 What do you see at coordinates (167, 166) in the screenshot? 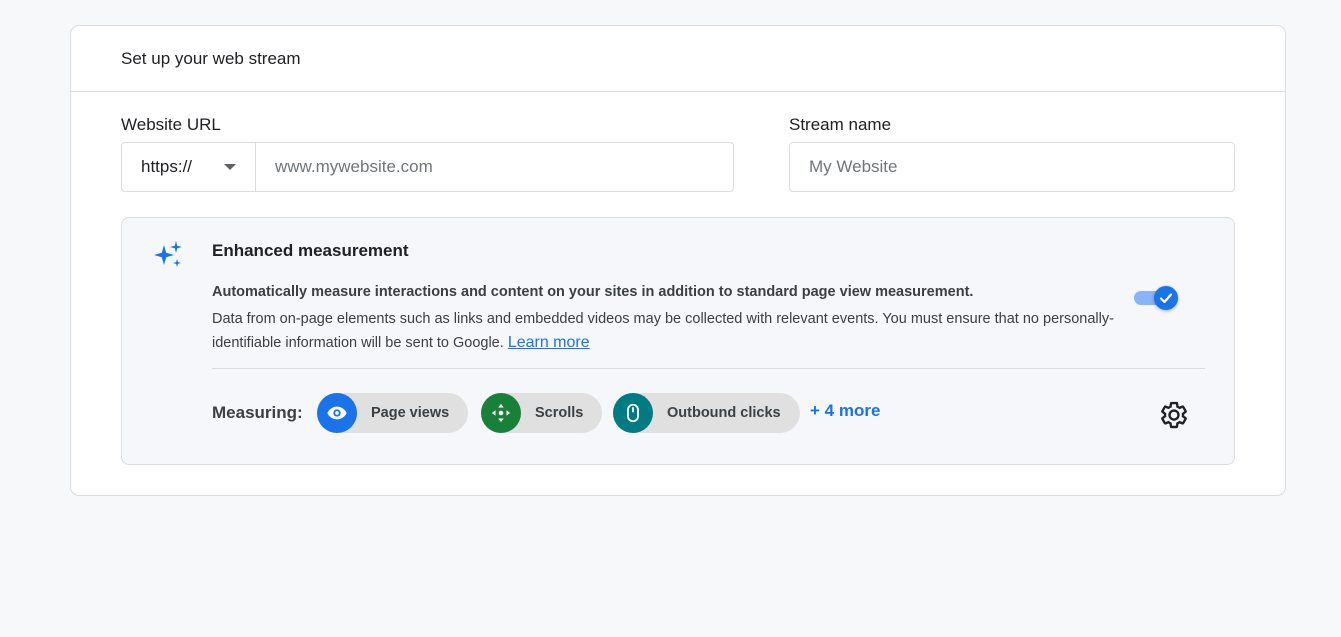
I see `protocol-value: https://` at bounding box center [167, 166].